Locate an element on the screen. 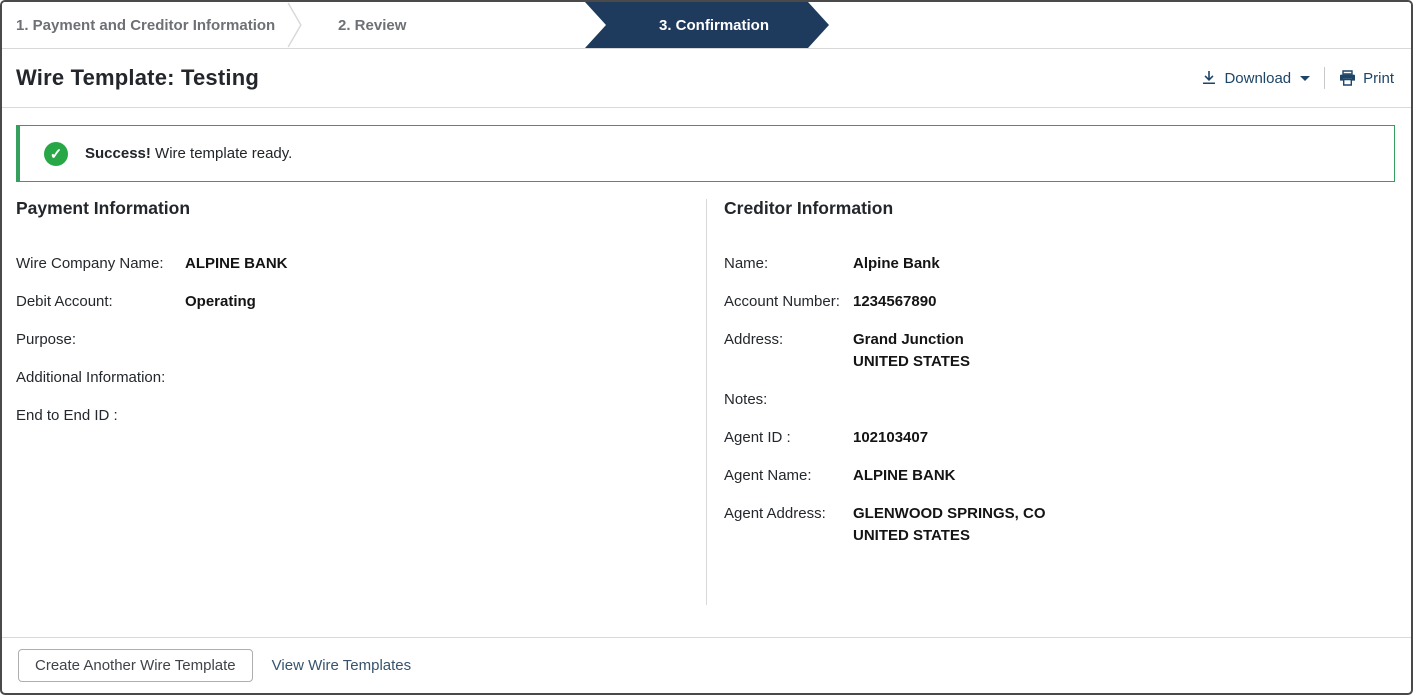 The height and width of the screenshot is (695, 1413). field-agent-name: Agent Name: ALPINE BANK is located at coordinates (1067, 476).